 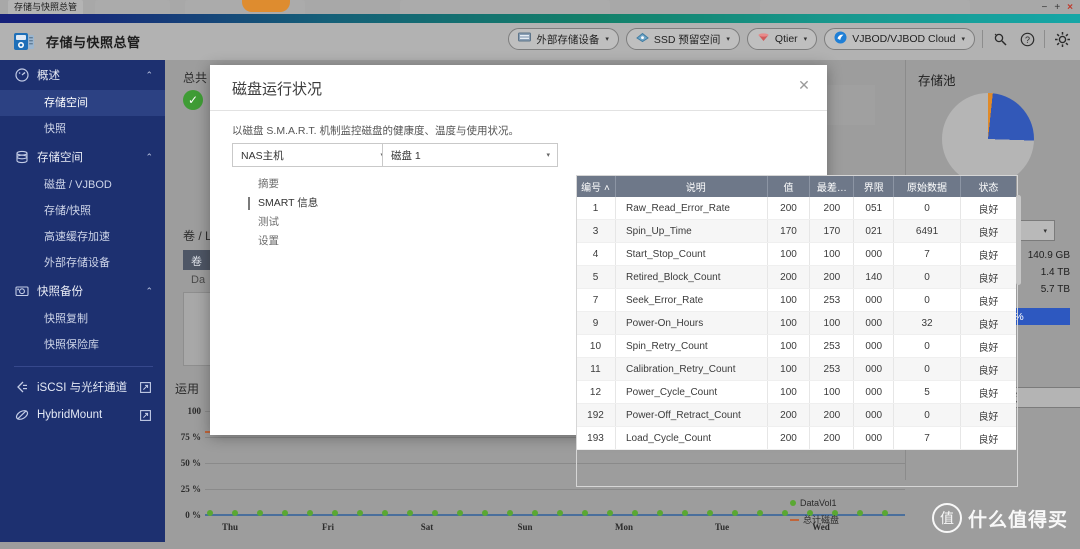 What do you see at coordinates (82, 75) in the screenshot?
I see `sidebar-group-overview: 概述 ⌃` at bounding box center [82, 75].